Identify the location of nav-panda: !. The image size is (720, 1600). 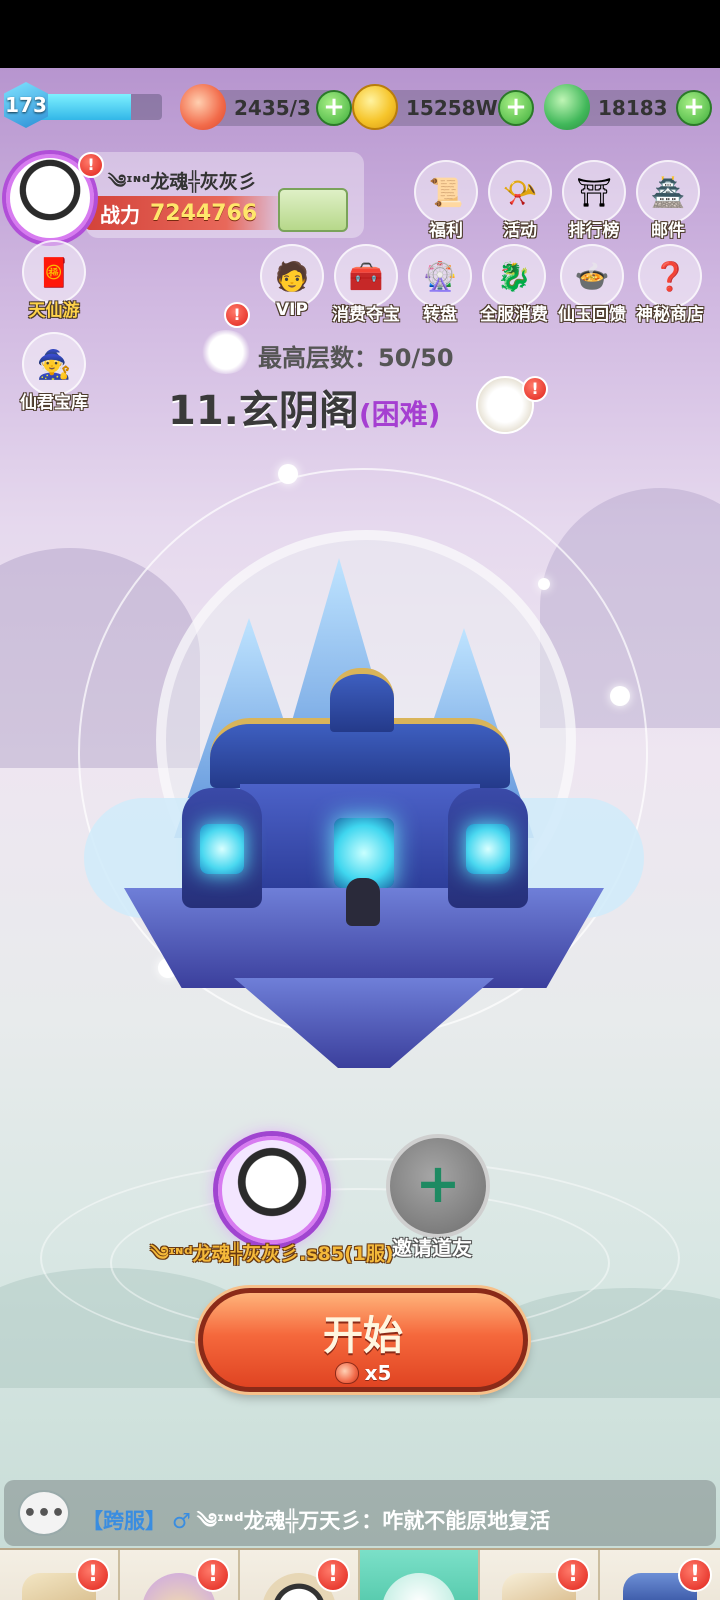
(300, 1575).